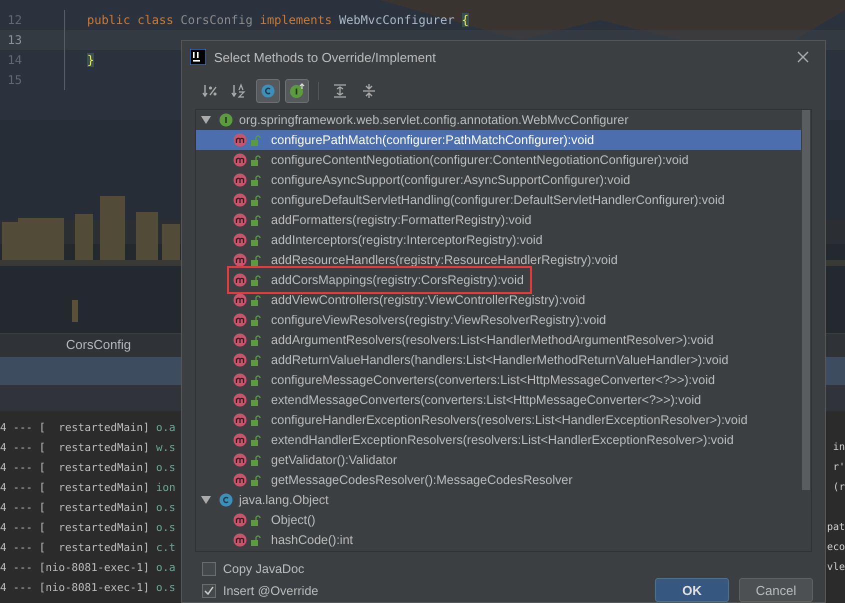  I want to click on method-row: Object(), so click(498, 520).